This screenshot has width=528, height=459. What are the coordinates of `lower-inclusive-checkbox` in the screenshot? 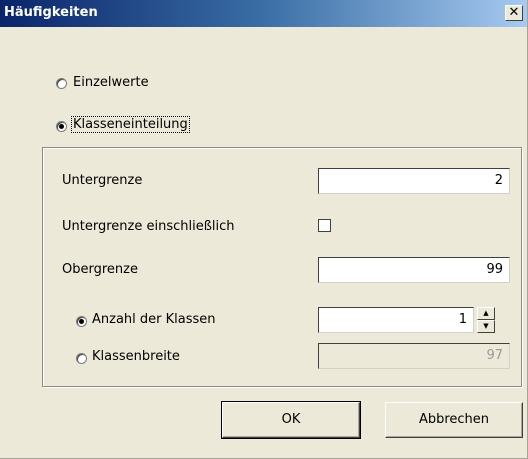 It's located at (324, 225).